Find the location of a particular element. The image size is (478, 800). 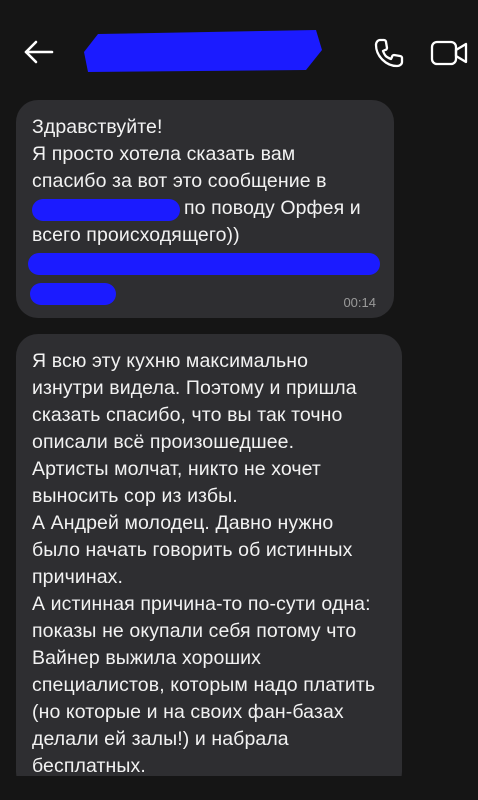

message-line: Я просто хотела сказать вам is located at coordinates (164, 154).